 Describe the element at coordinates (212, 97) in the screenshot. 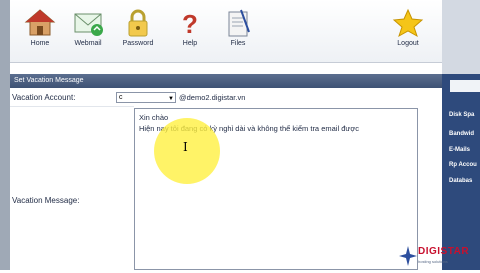

I see `account-domain: @demo2.digistar.vn` at that location.